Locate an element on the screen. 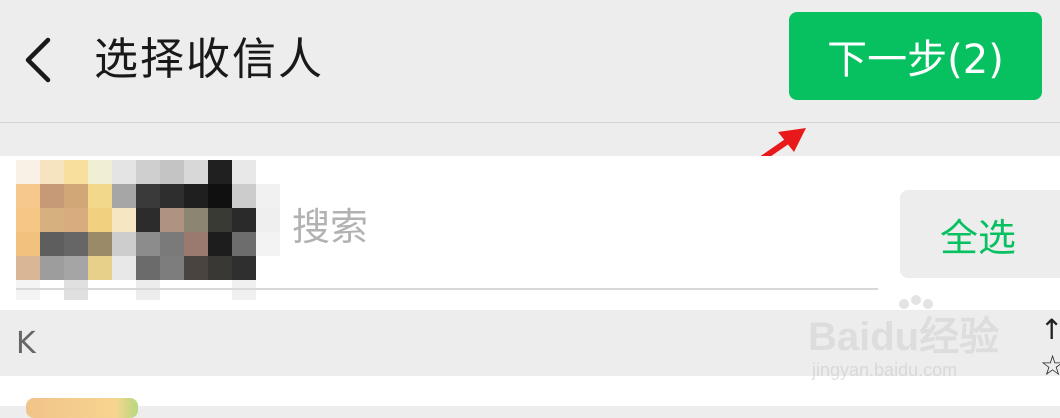 Image resolution: width=1060 pixels, height=418 pixels. index-item-star: ☆ is located at coordinates (1050, 366).